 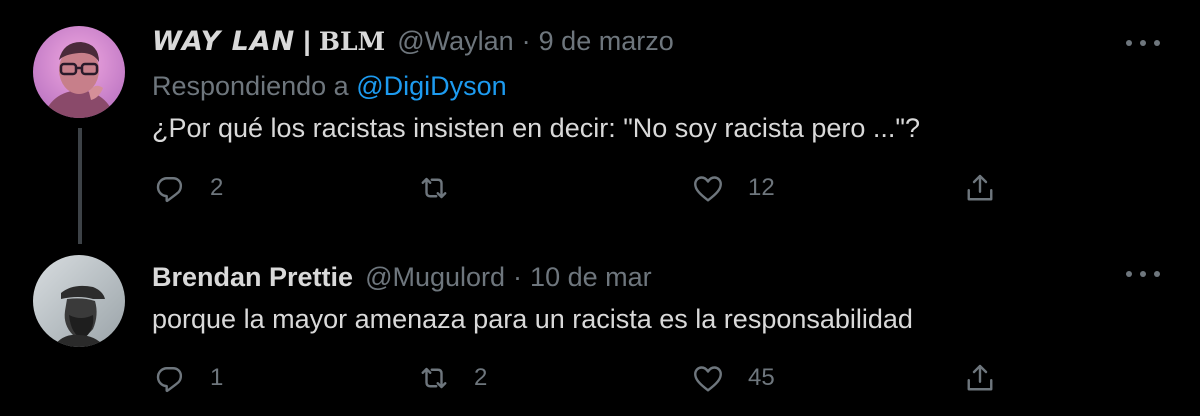 What do you see at coordinates (223, 42) in the screenshot?
I see `display-name: WAY LAN` at bounding box center [223, 42].